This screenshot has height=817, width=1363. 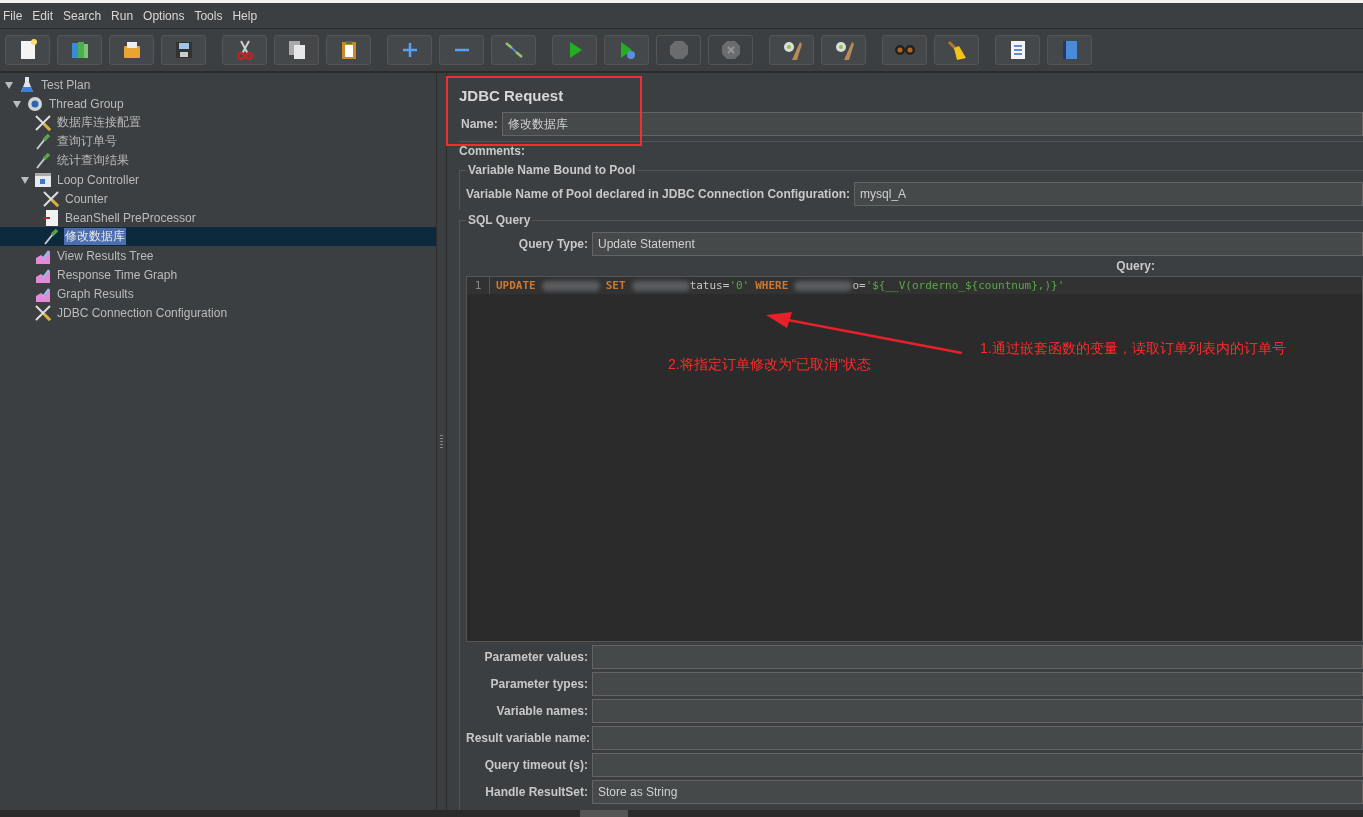 What do you see at coordinates (615, 285) in the screenshot?
I see `sql-keyword: SET` at bounding box center [615, 285].